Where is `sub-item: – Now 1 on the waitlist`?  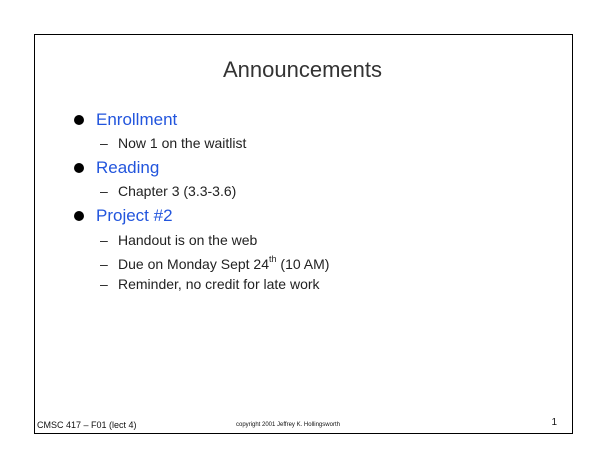
sub-item: – Now 1 on the waitlist is located at coordinates (173, 143).